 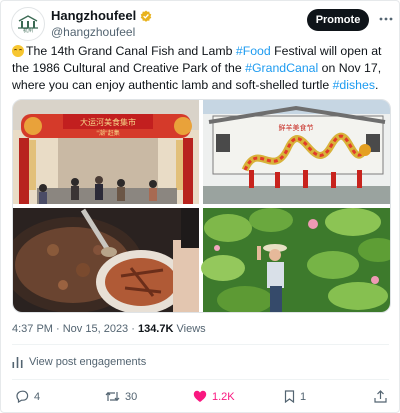 What do you see at coordinates (296, 152) in the screenshot?
I see `photo-dragon-dance: 鲜羊美食节` at bounding box center [296, 152].